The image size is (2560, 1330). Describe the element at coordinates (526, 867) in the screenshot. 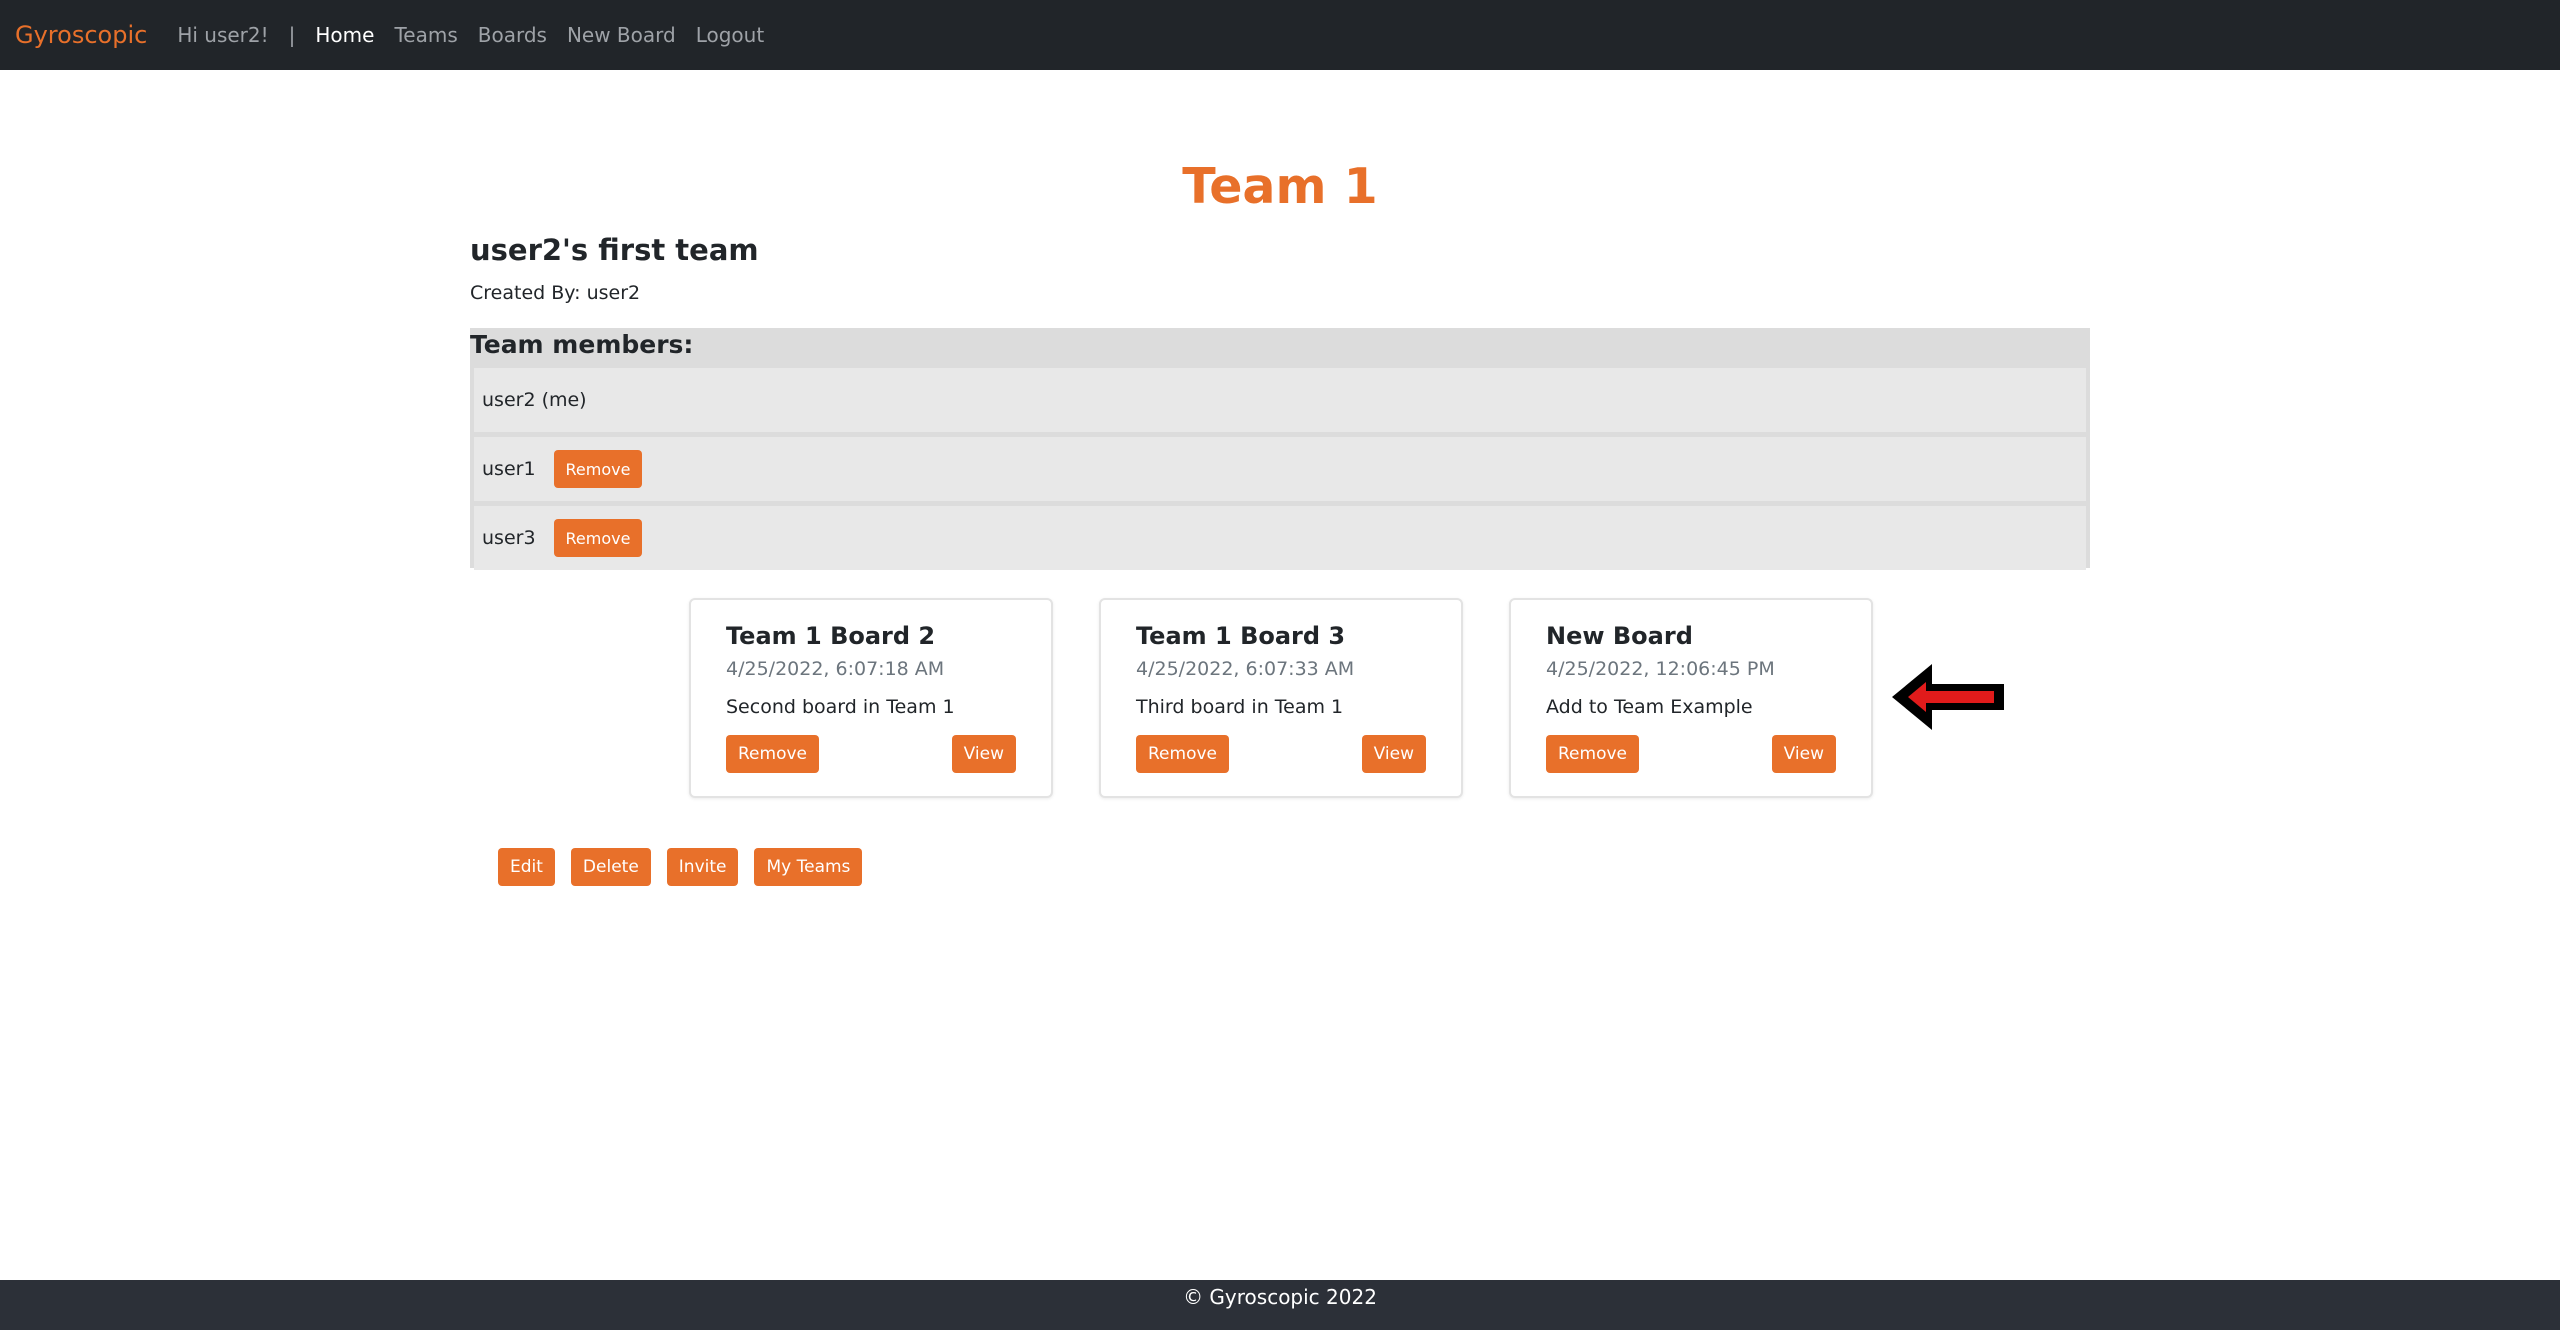

I see `edit-button: Edit` at that location.